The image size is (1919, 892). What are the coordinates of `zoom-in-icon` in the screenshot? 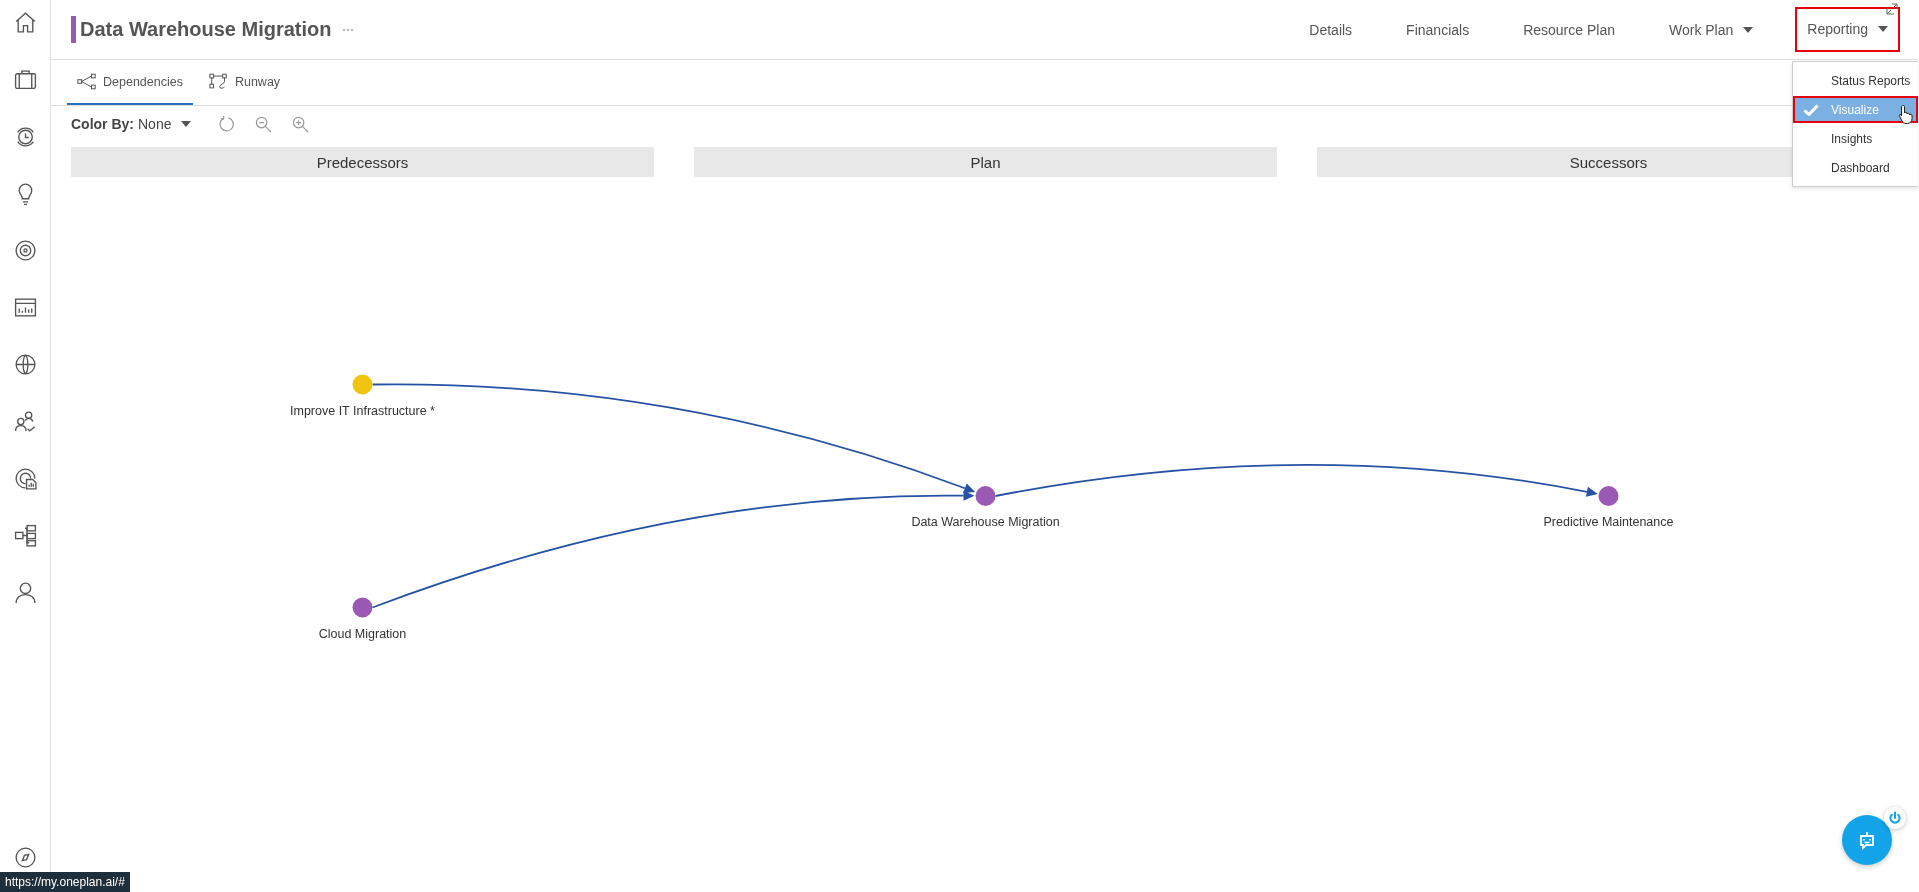 It's located at (301, 124).